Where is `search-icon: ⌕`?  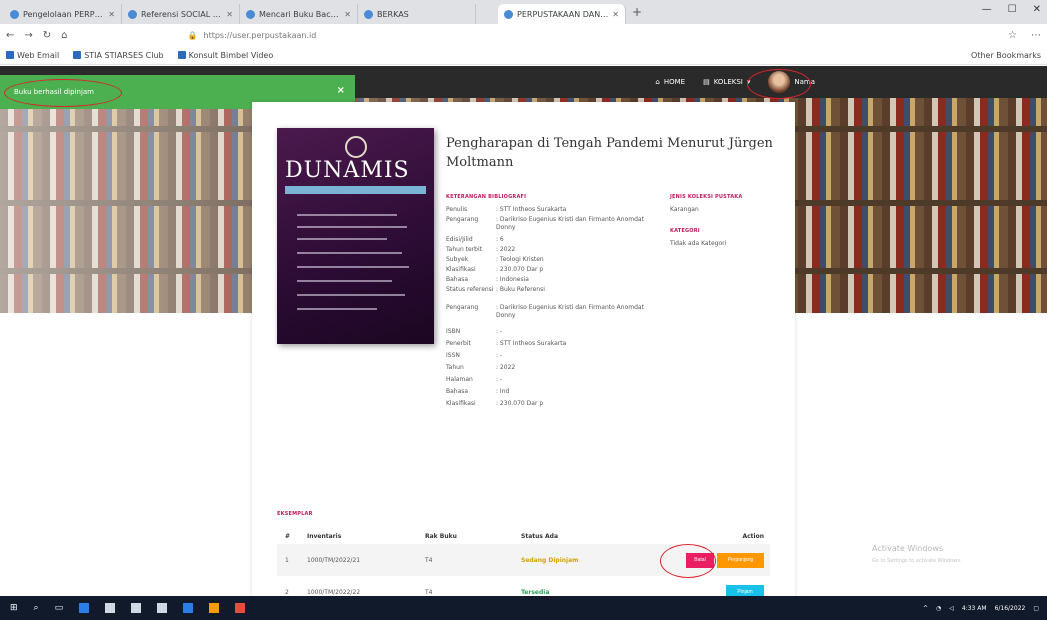 search-icon: ⌕ is located at coordinates (36, 608).